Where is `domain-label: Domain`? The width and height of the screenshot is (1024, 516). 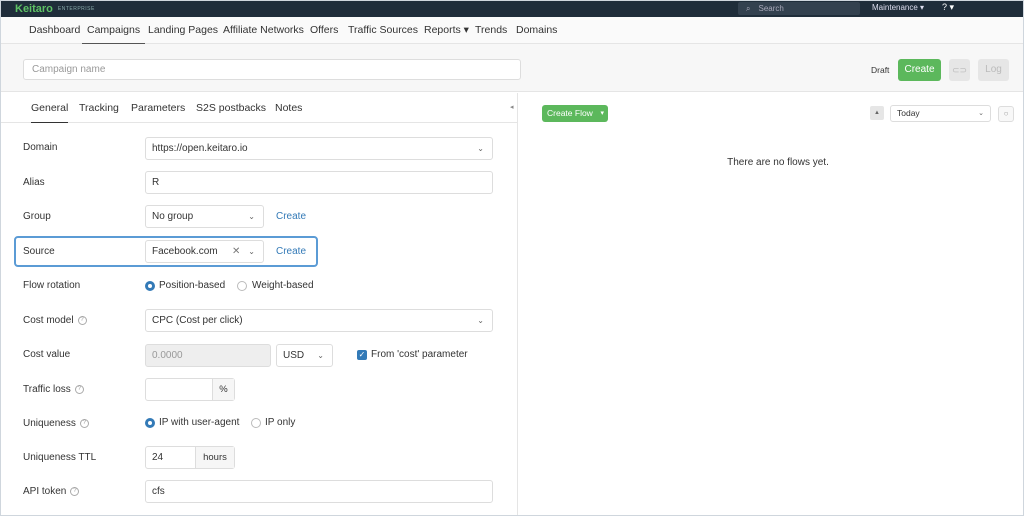
domain-label: Domain is located at coordinates (40, 147).